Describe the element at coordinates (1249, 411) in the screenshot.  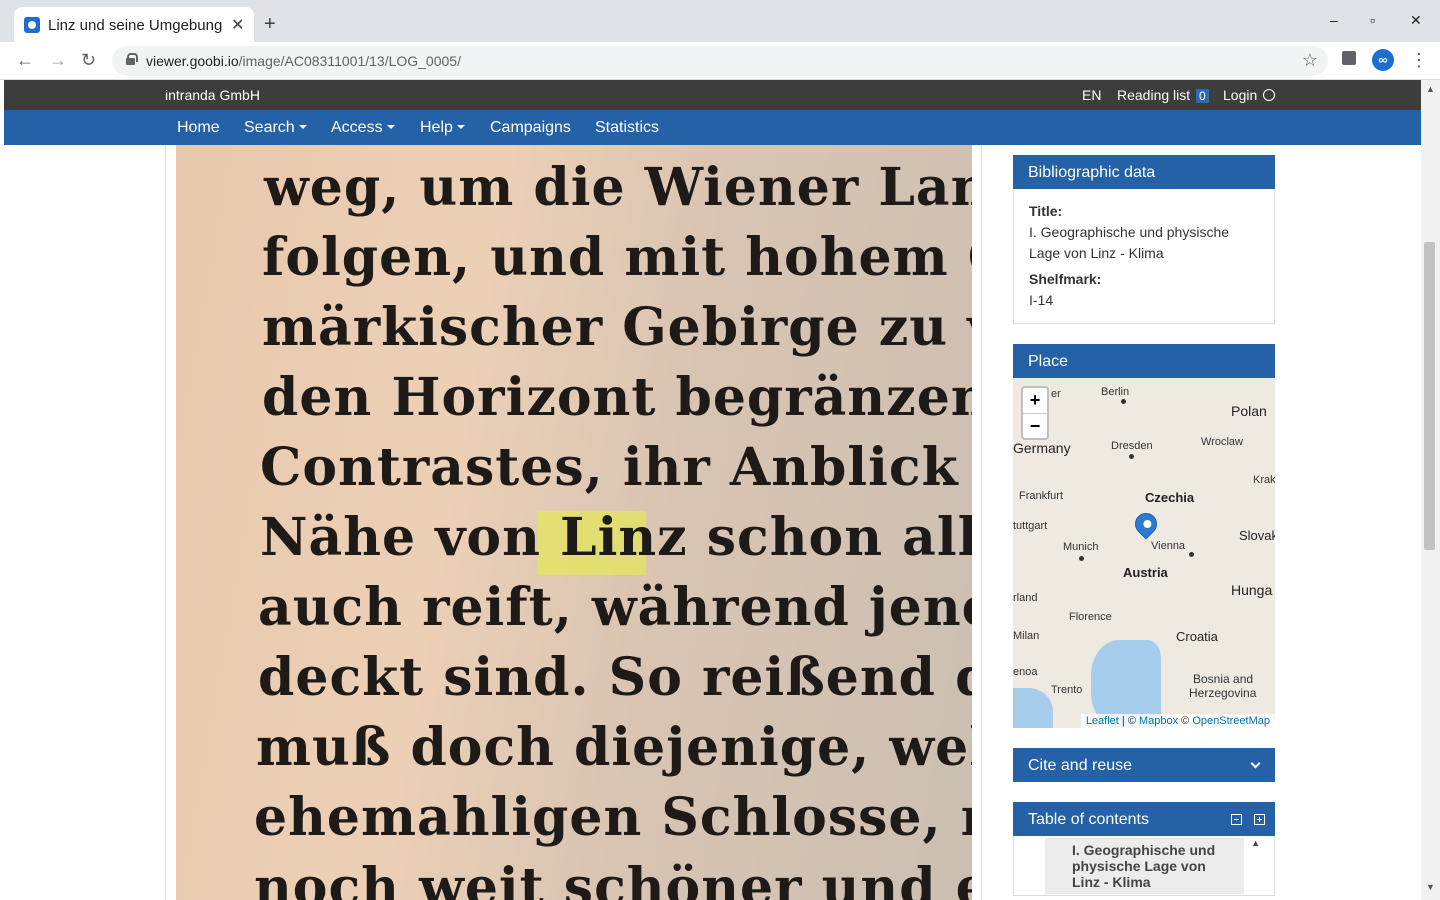
I see `map-country-label: Polan` at that location.